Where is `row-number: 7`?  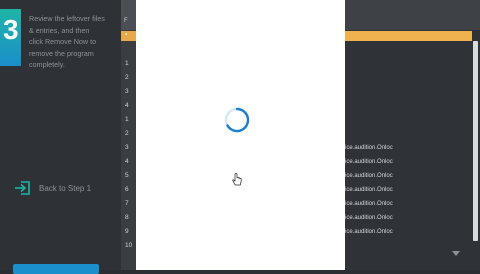 row-number: 7 is located at coordinates (127, 203).